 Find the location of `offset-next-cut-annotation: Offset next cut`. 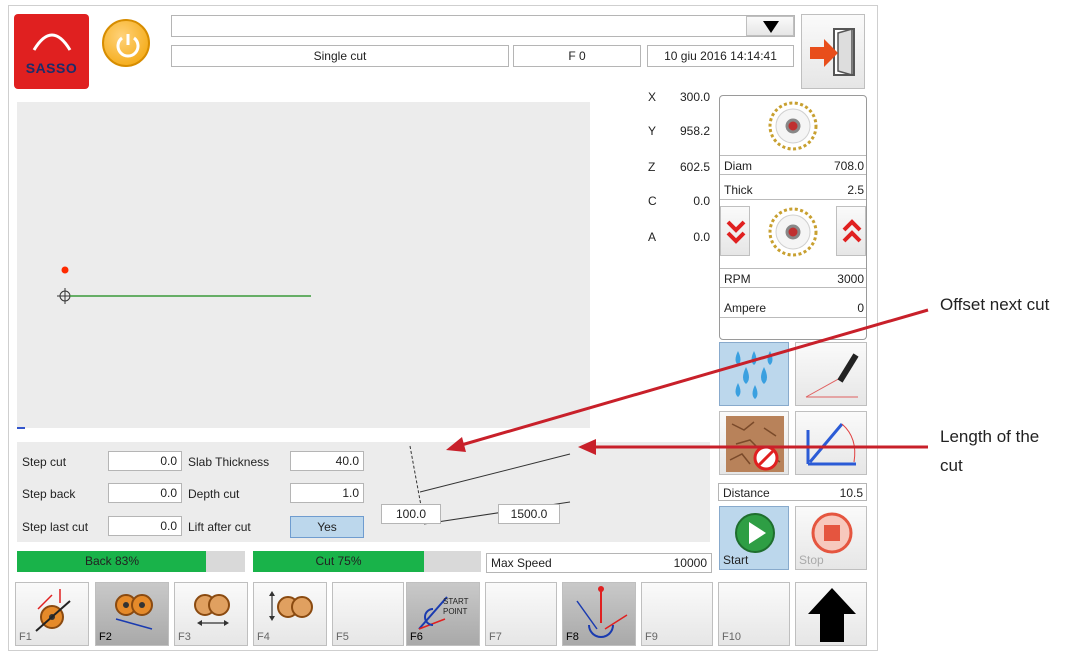

offset-next-cut-annotation: Offset next cut is located at coordinates (995, 304).